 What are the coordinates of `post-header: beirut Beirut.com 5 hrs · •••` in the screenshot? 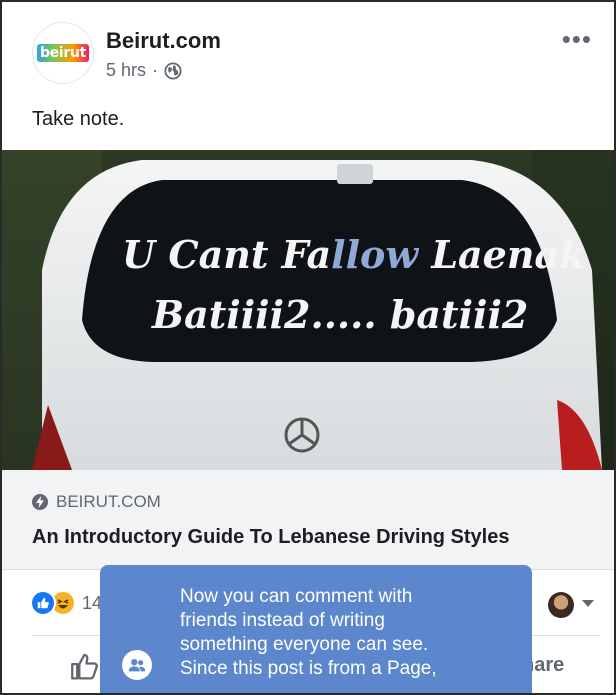 It's located at (308, 52).